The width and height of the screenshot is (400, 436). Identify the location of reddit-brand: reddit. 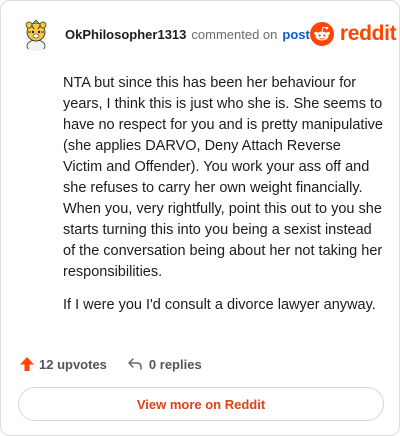
(353, 34).